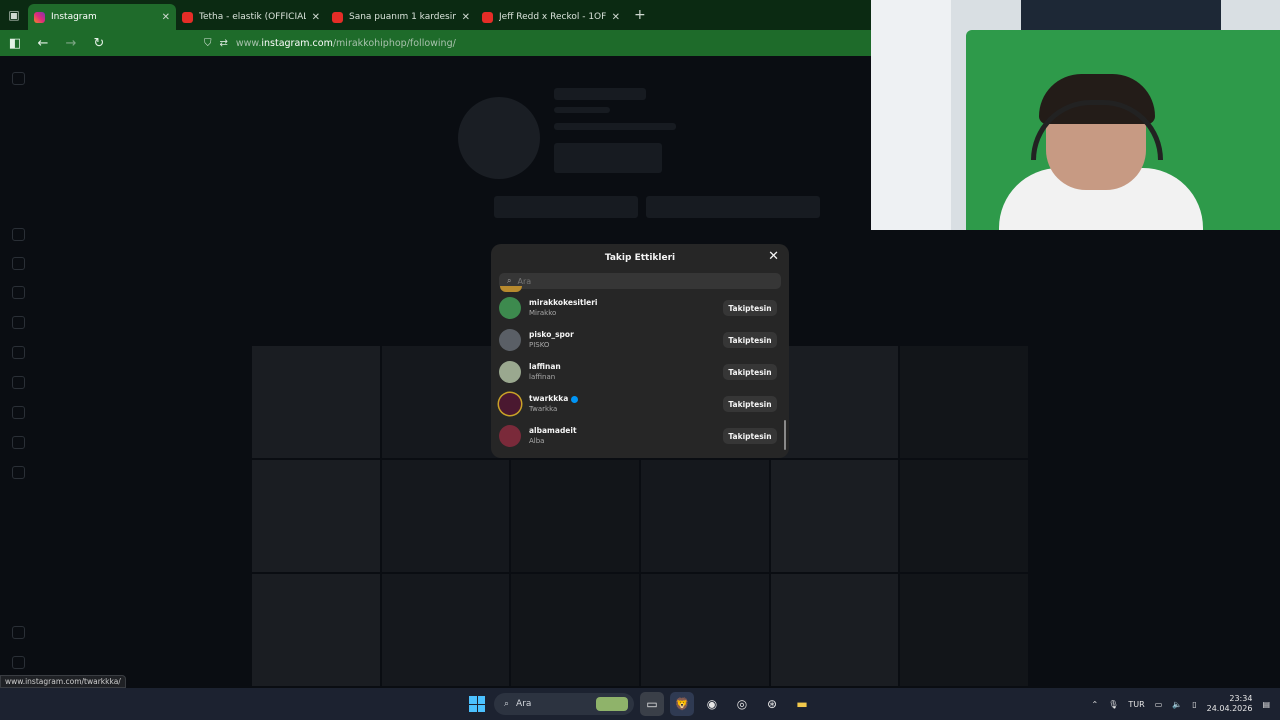 Image resolution: width=1280 pixels, height=720 pixels. Describe the element at coordinates (733, 207) in the screenshot. I see `message-button-ghost` at that location.